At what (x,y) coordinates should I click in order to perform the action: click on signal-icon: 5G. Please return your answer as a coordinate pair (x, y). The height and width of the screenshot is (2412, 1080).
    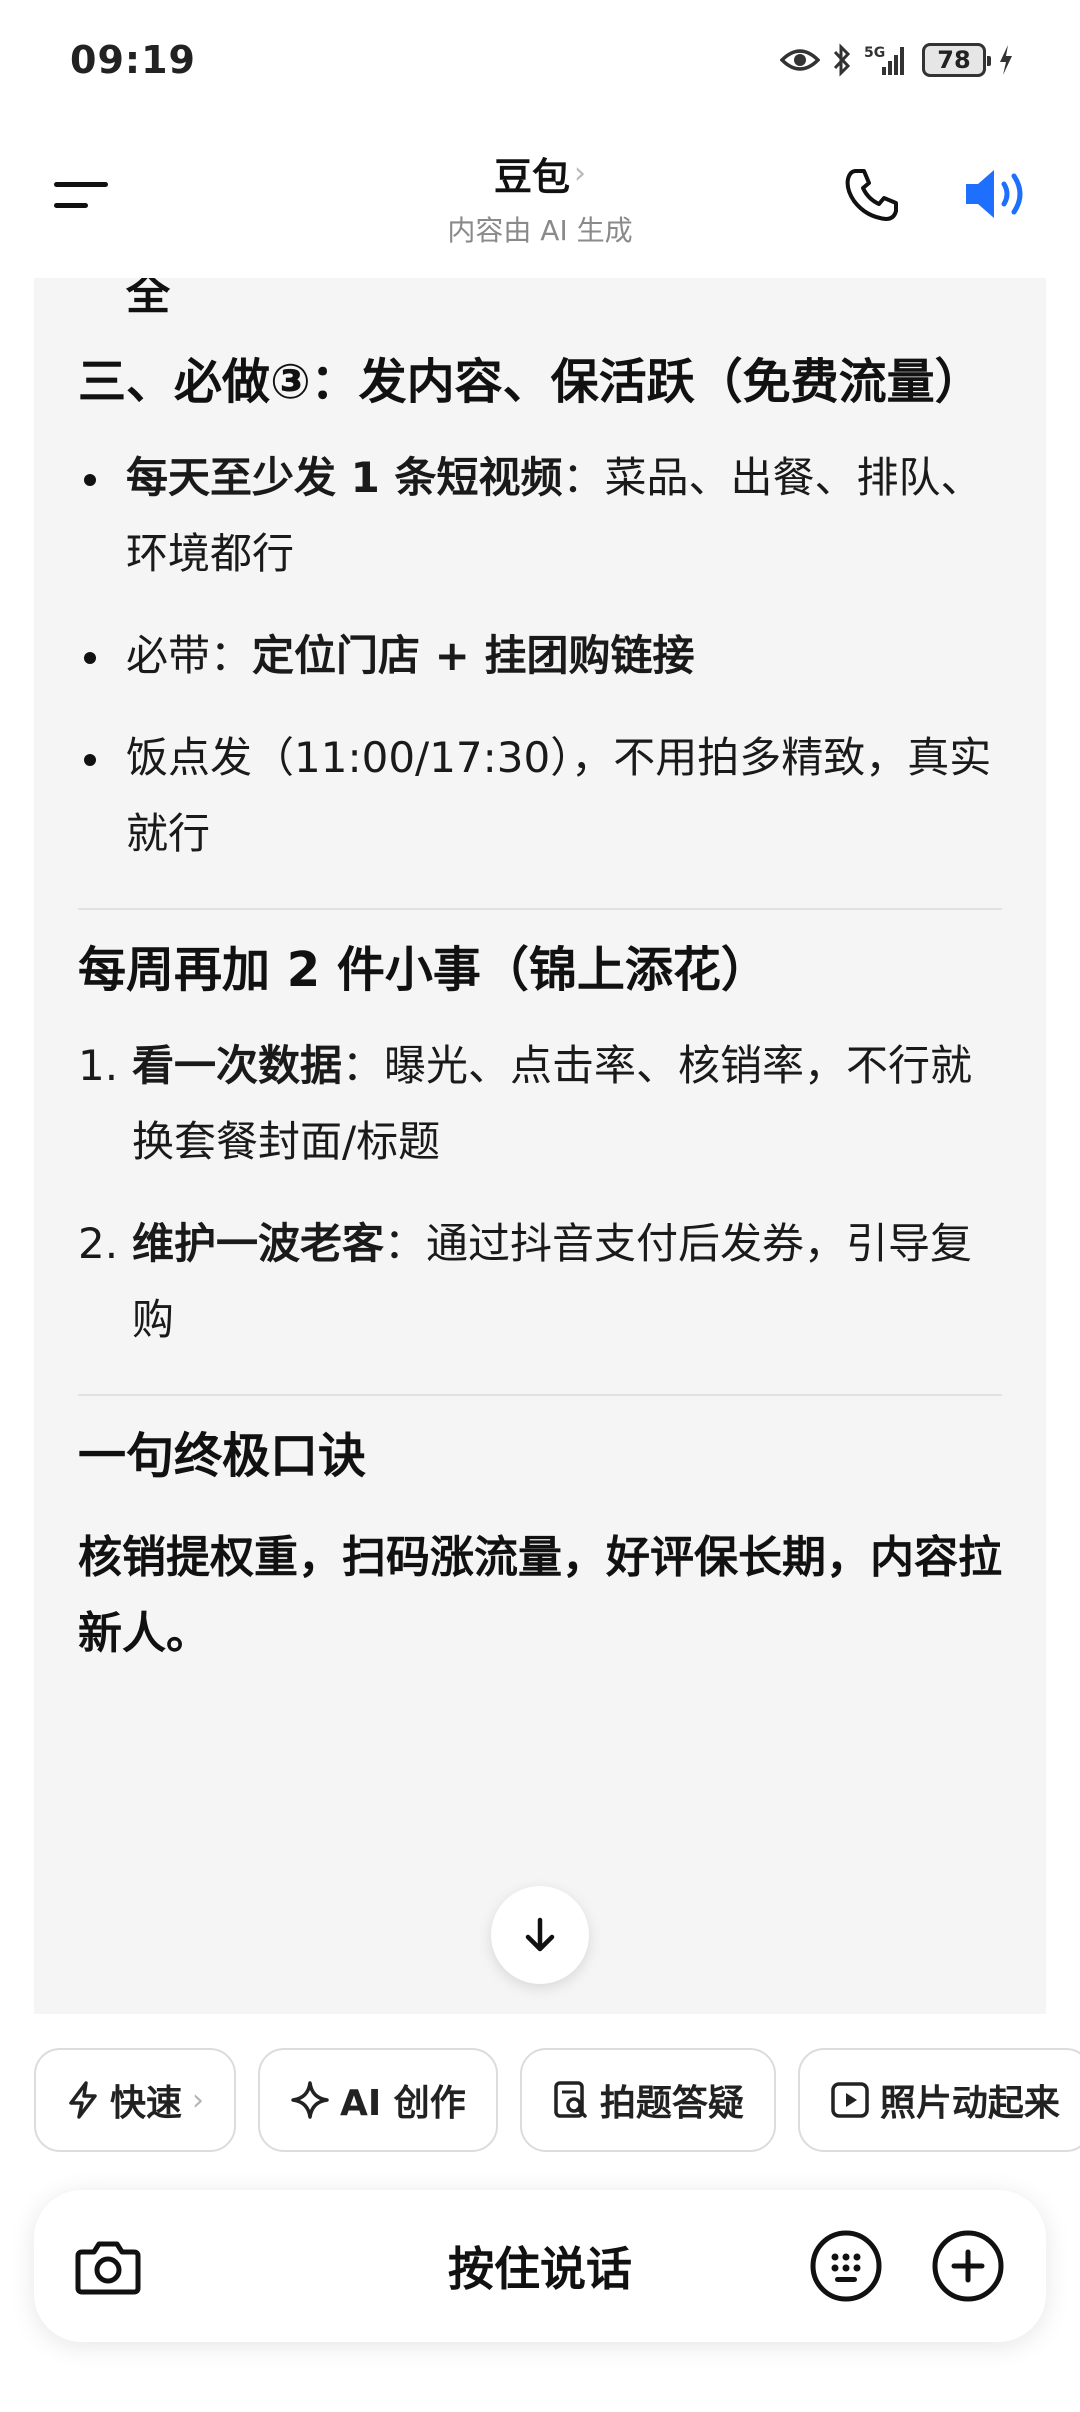
    Looking at the image, I should click on (884, 60).